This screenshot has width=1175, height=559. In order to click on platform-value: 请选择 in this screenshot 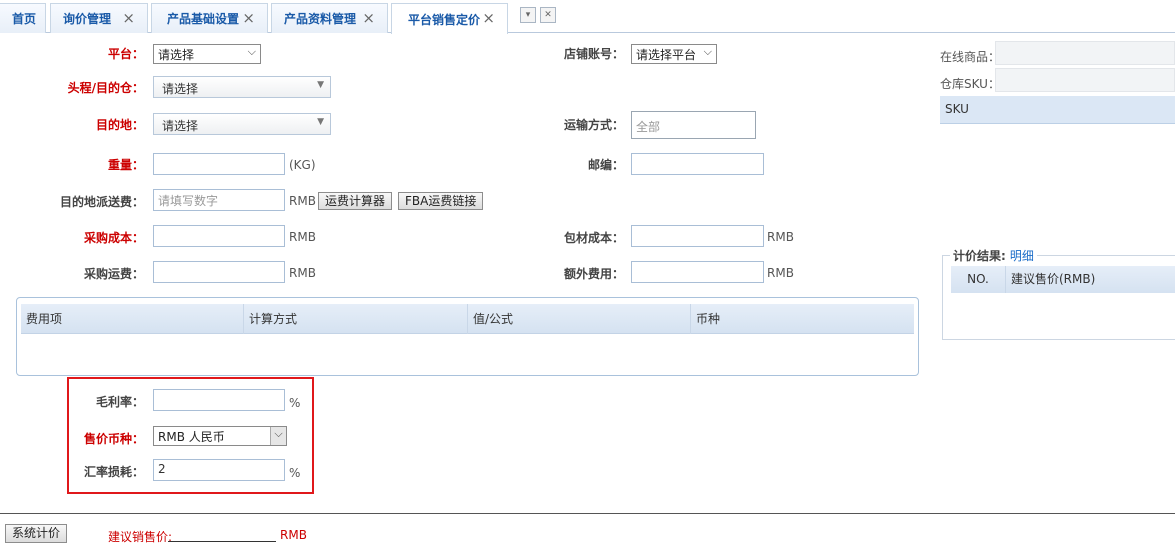, I will do `click(176, 55)`.